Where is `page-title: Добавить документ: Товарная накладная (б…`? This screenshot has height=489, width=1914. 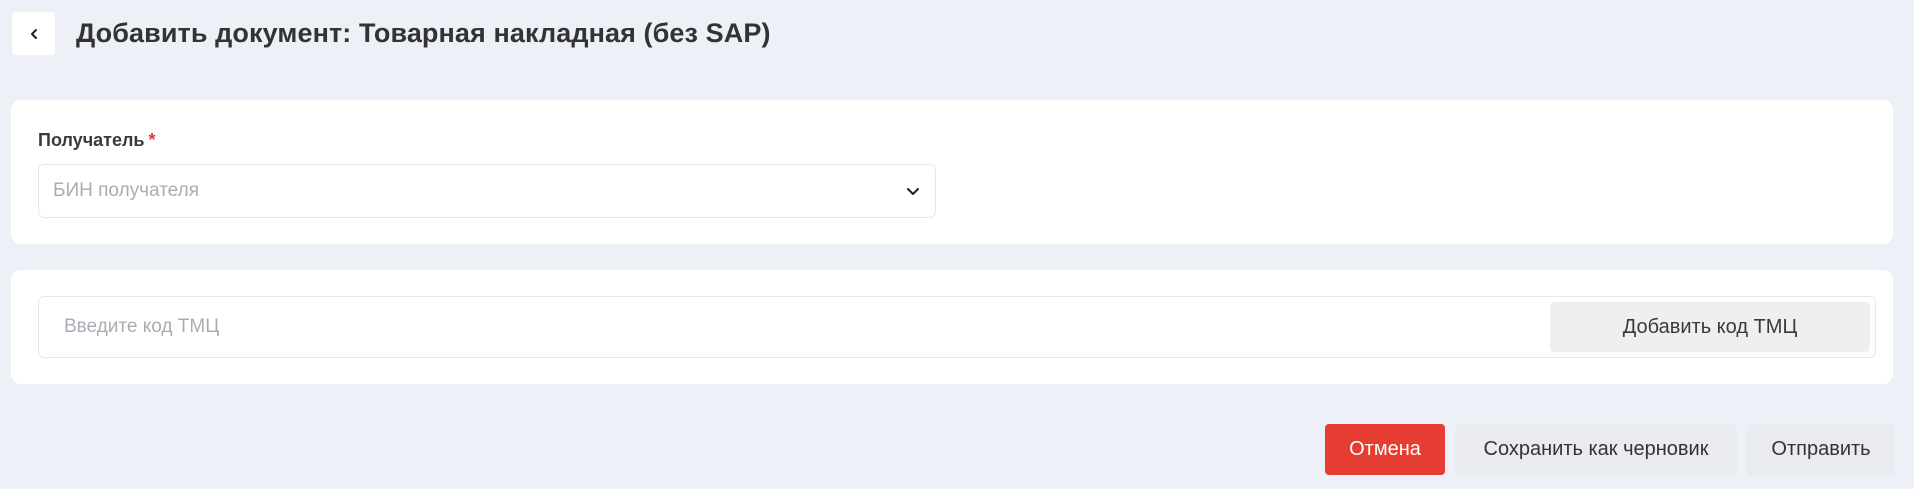 page-title: Добавить документ: Товарная накладная (б… is located at coordinates (423, 33).